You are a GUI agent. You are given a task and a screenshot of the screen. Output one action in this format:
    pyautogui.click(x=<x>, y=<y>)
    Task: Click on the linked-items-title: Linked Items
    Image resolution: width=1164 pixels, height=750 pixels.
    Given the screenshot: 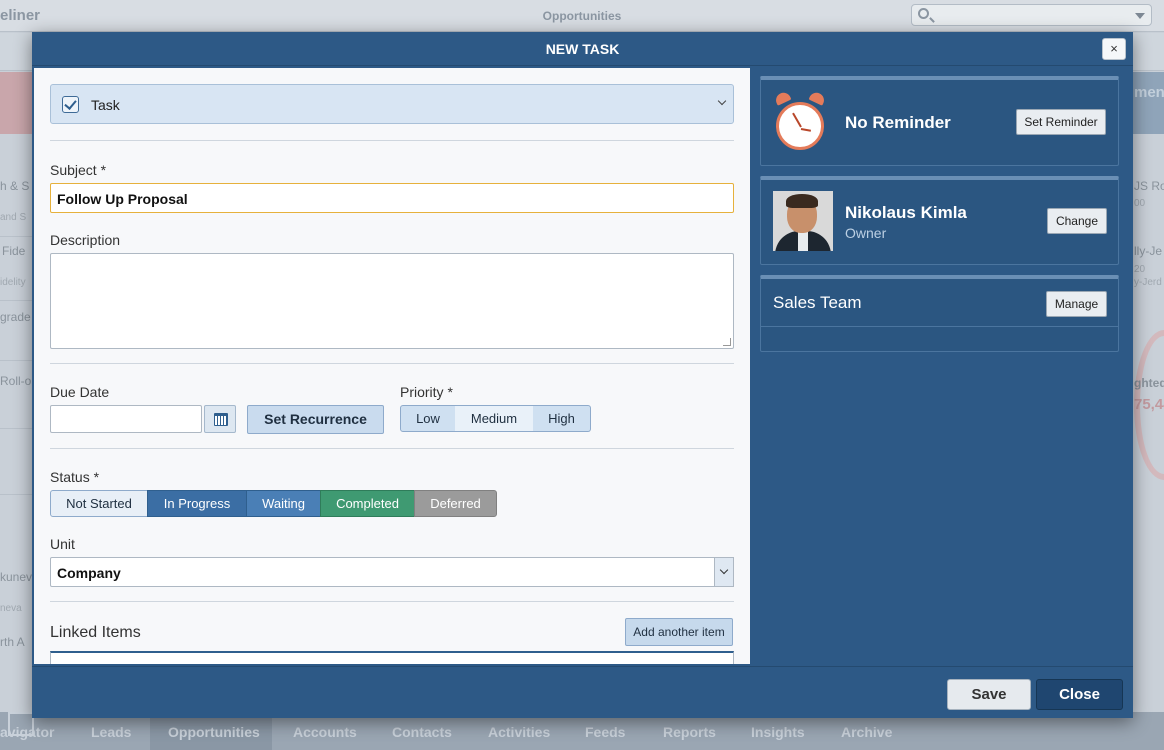 What is the action you would take?
    pyautogui.click(x=95, y=632)
    